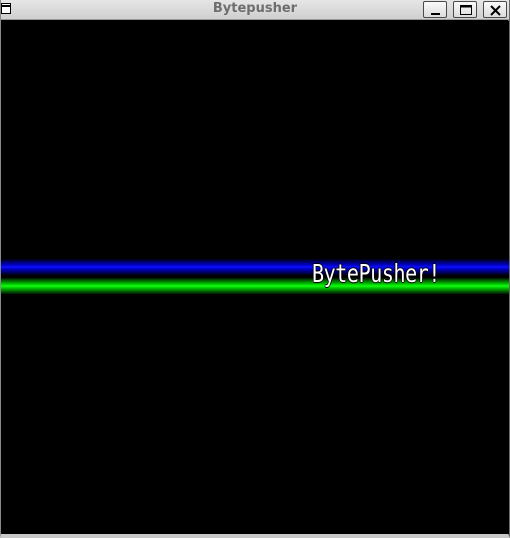 The height and width of the screenshot is (538, 510). What do you see at coordinates (376, 273) in the screenshot?
I see `banner-text: BytePusher!` at bounding box center [376, 273].